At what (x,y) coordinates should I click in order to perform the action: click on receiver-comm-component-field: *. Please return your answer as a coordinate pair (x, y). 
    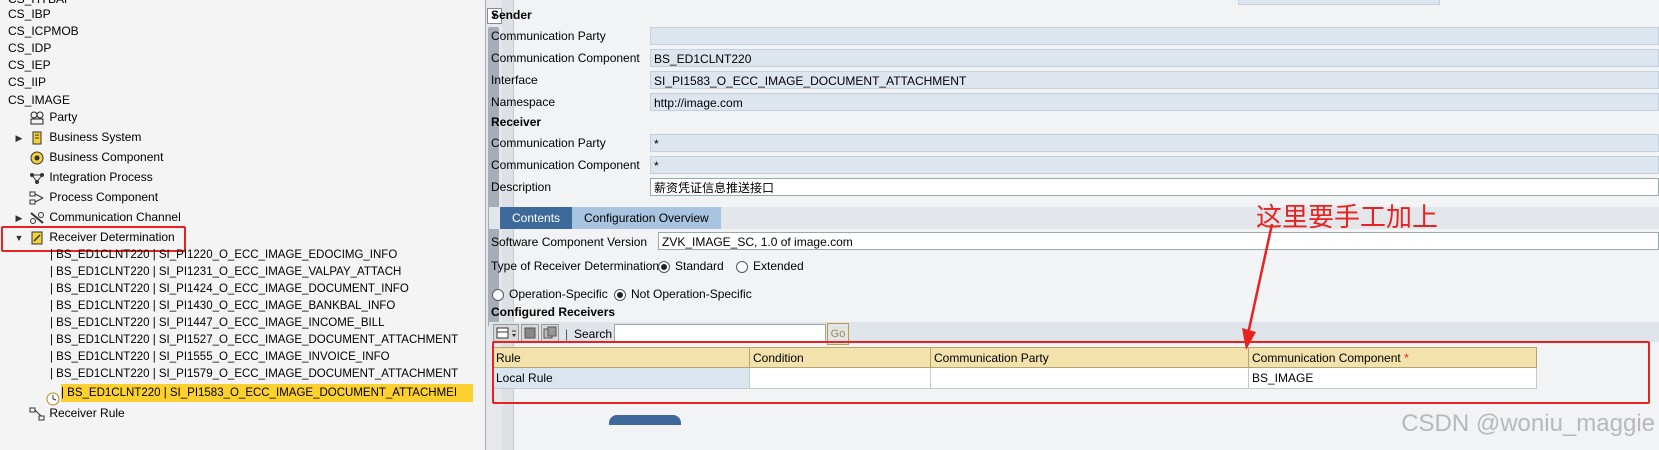
    Looking at the image, I should click on (1154, 165).